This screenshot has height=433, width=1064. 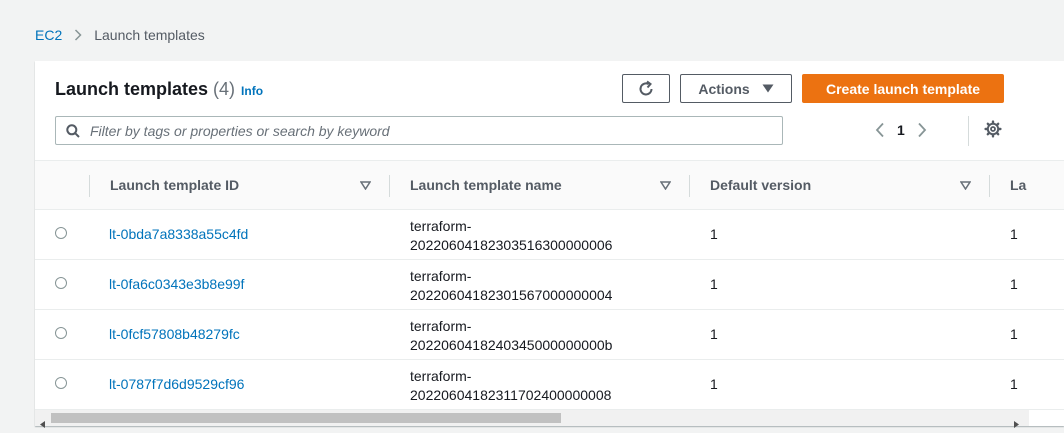 What do you see at coordinates (903, 88) in the screenshot?
I see `create-launch-template-button: Create launch template` at bounding box center [903, 88].